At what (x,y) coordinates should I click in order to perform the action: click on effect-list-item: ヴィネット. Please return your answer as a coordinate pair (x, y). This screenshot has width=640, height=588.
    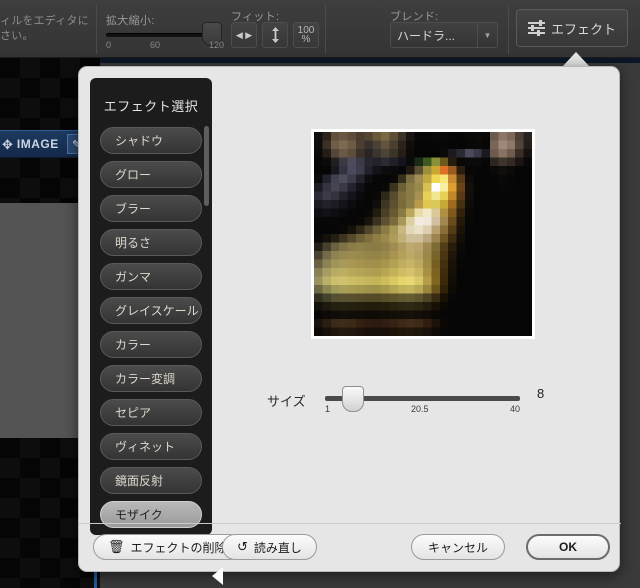
    Looking at the image, I should click on (151, 446).